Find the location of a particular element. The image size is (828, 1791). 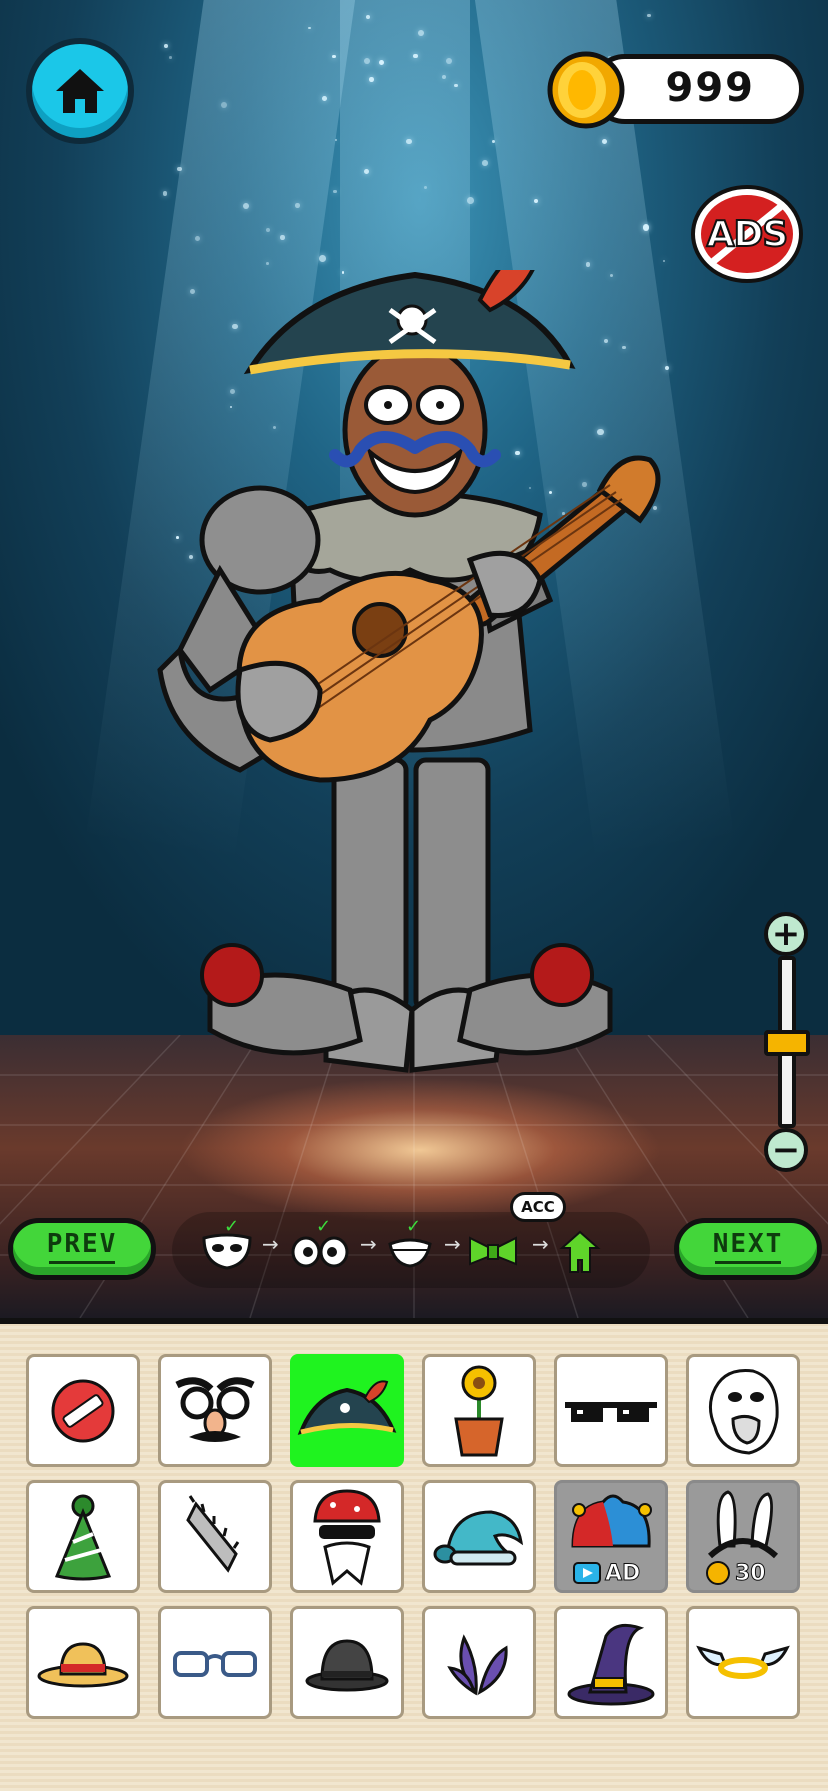

bandana-beard-icon is located at coordinates (347, 1537).